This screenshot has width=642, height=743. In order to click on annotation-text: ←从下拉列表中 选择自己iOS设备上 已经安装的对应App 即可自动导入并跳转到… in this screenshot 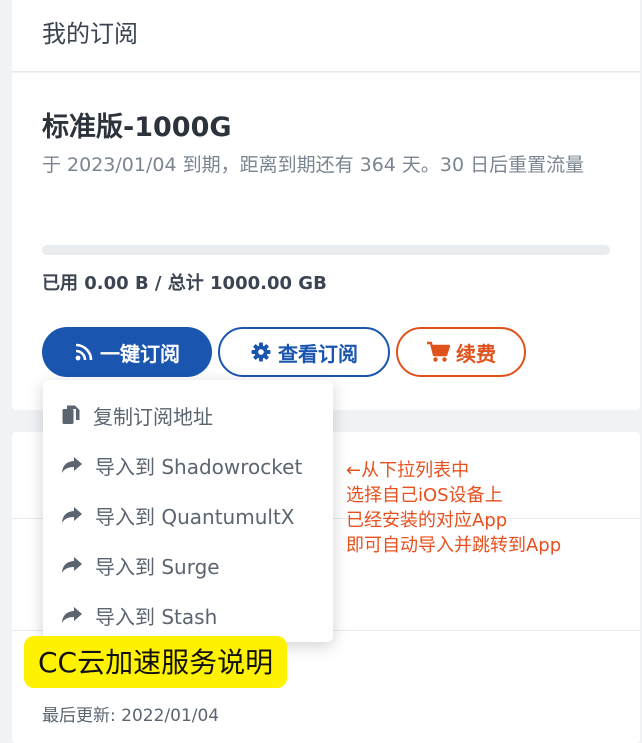, I will do `click(453, 508)`.